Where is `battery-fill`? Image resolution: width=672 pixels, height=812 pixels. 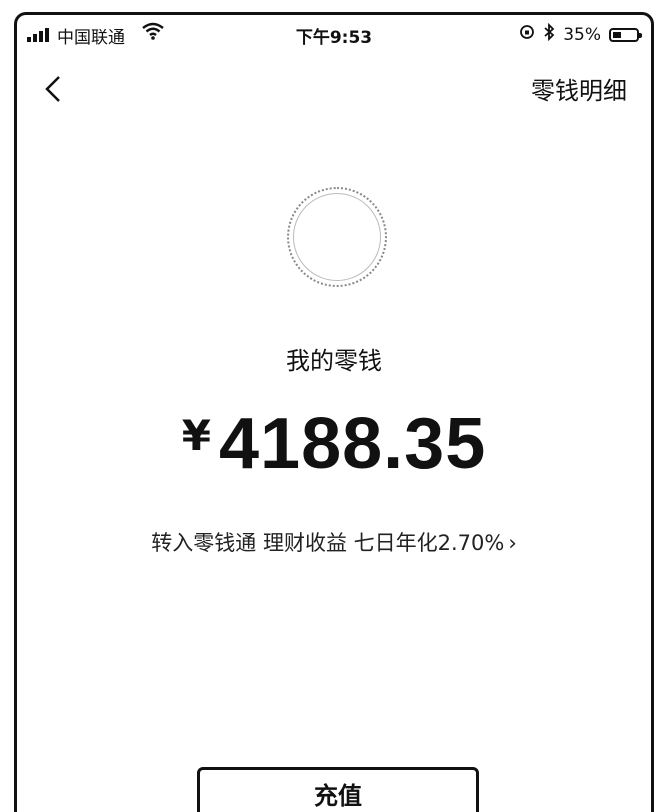
battery-fill is located at coordinates (617, 34).